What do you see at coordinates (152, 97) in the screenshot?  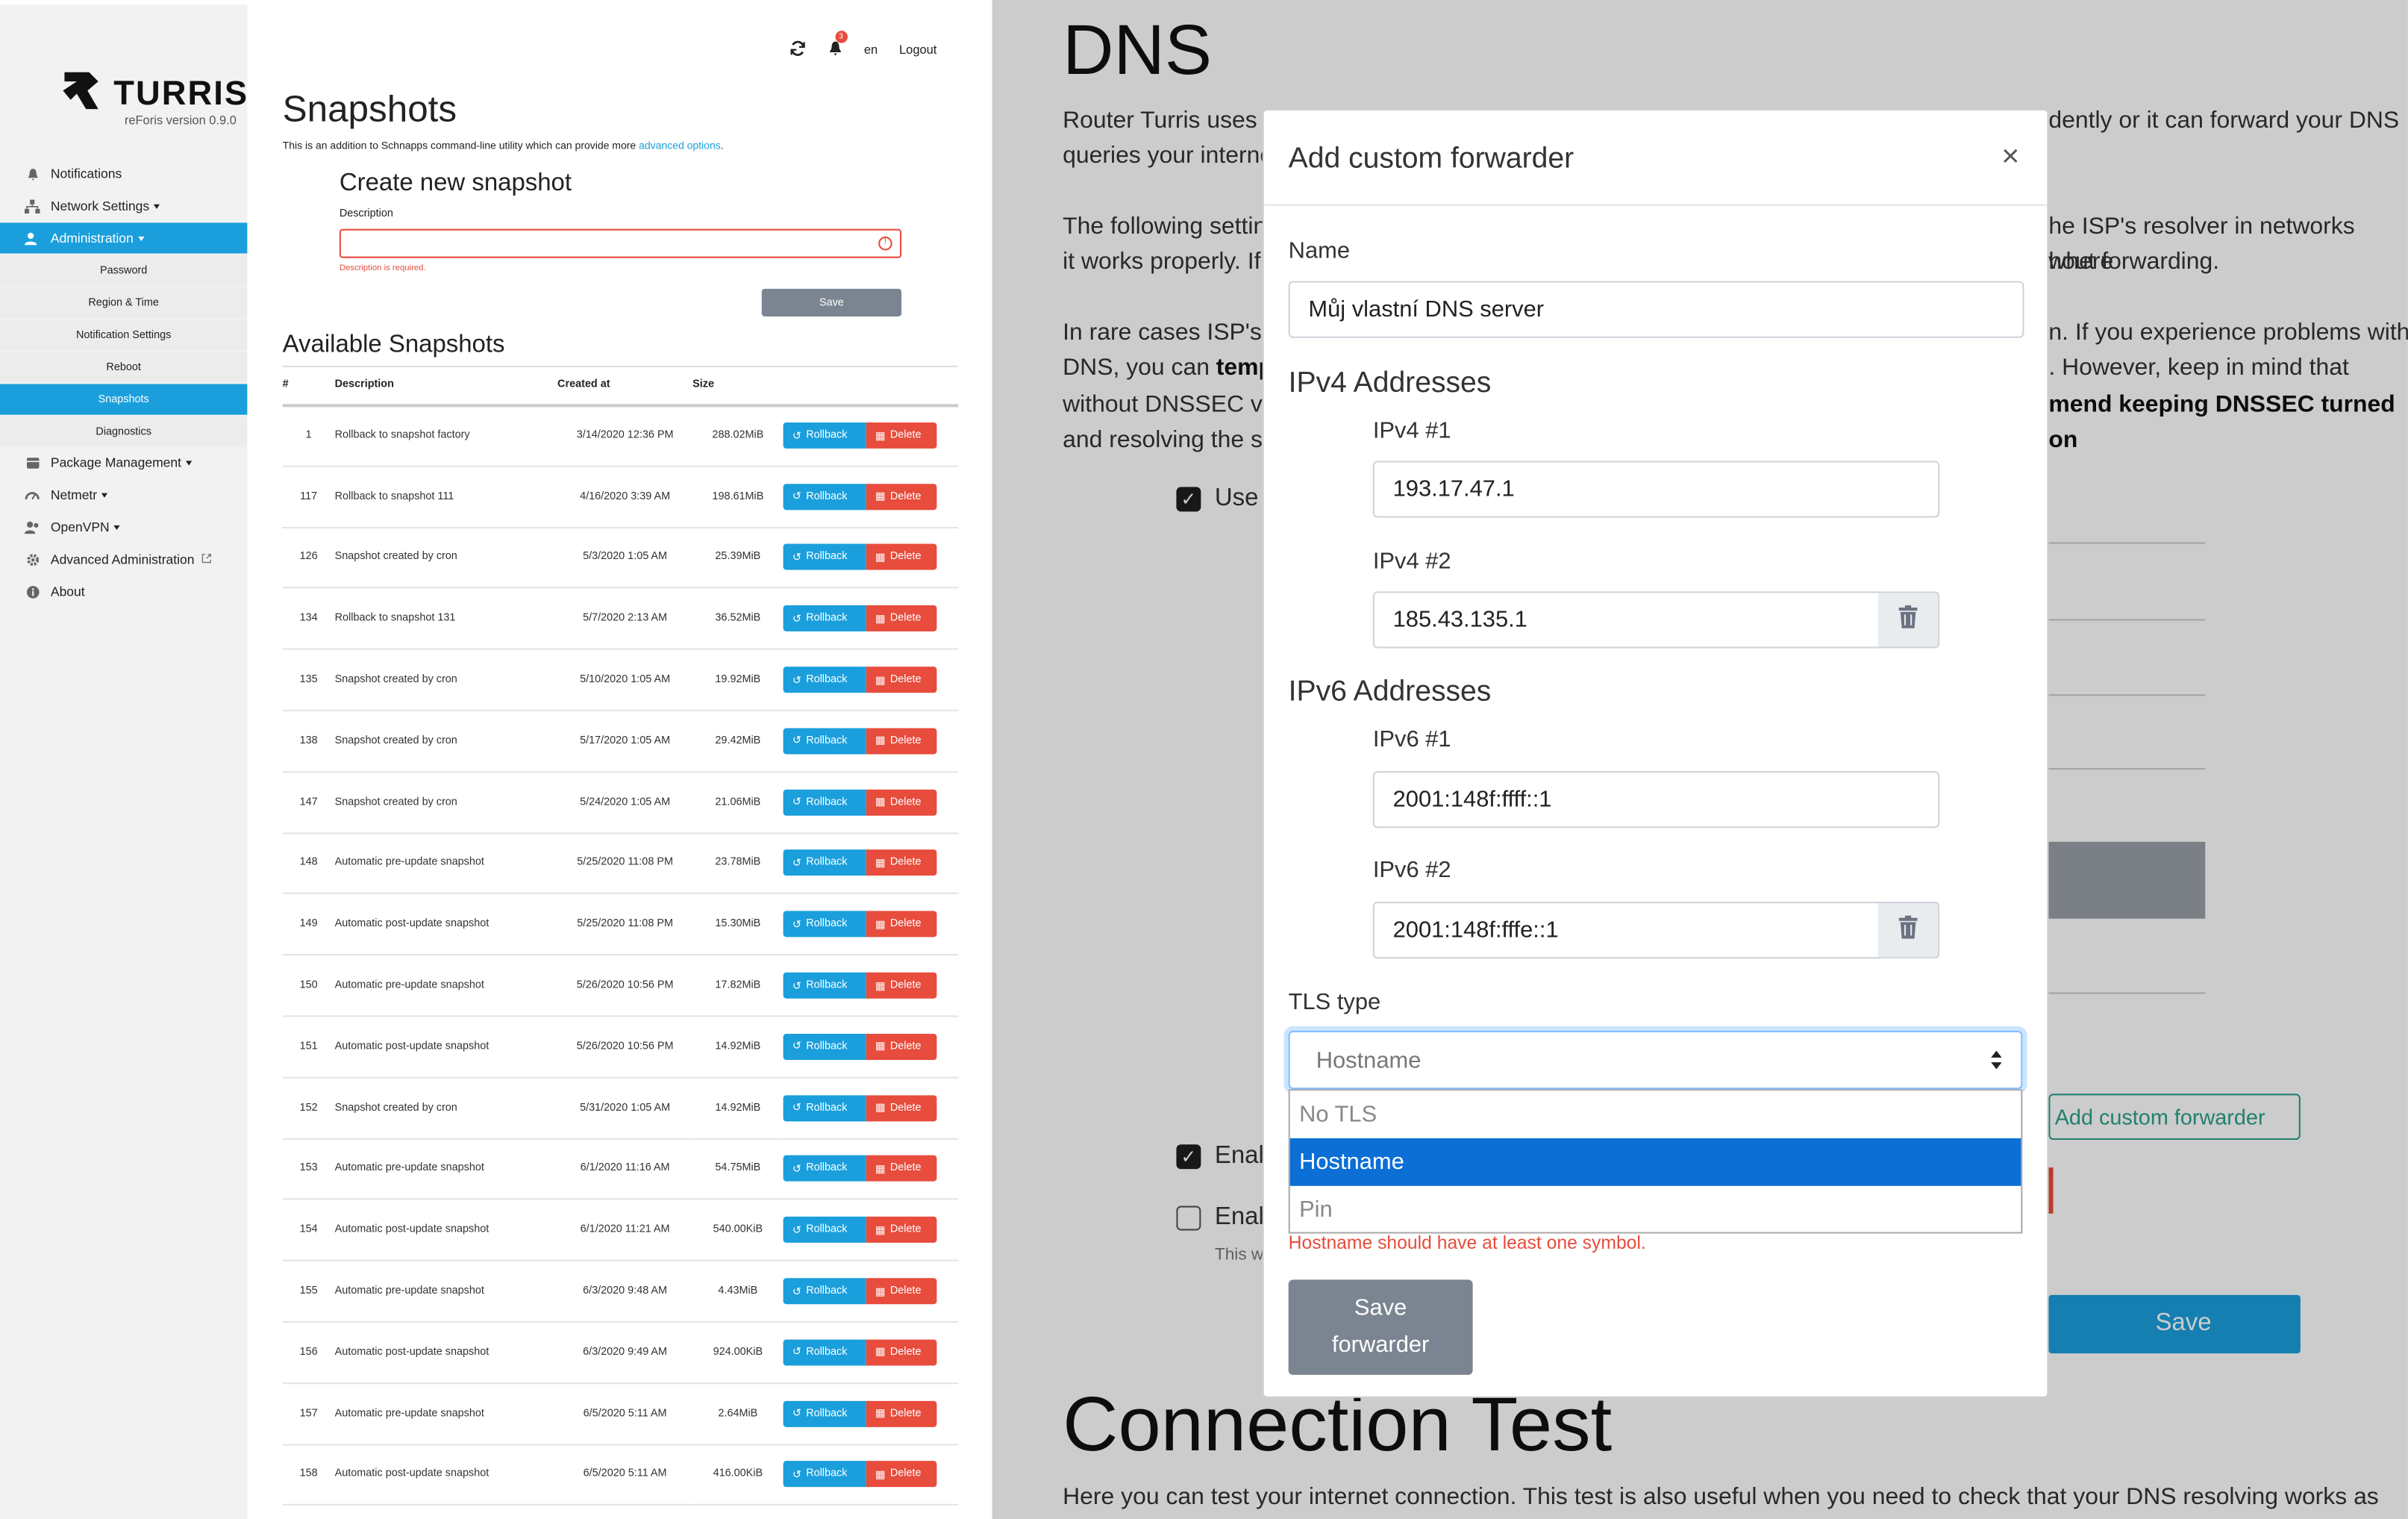 I see `turris-logo: TURRIS reForis version 0.9.0` at bounding box center [152, 97].